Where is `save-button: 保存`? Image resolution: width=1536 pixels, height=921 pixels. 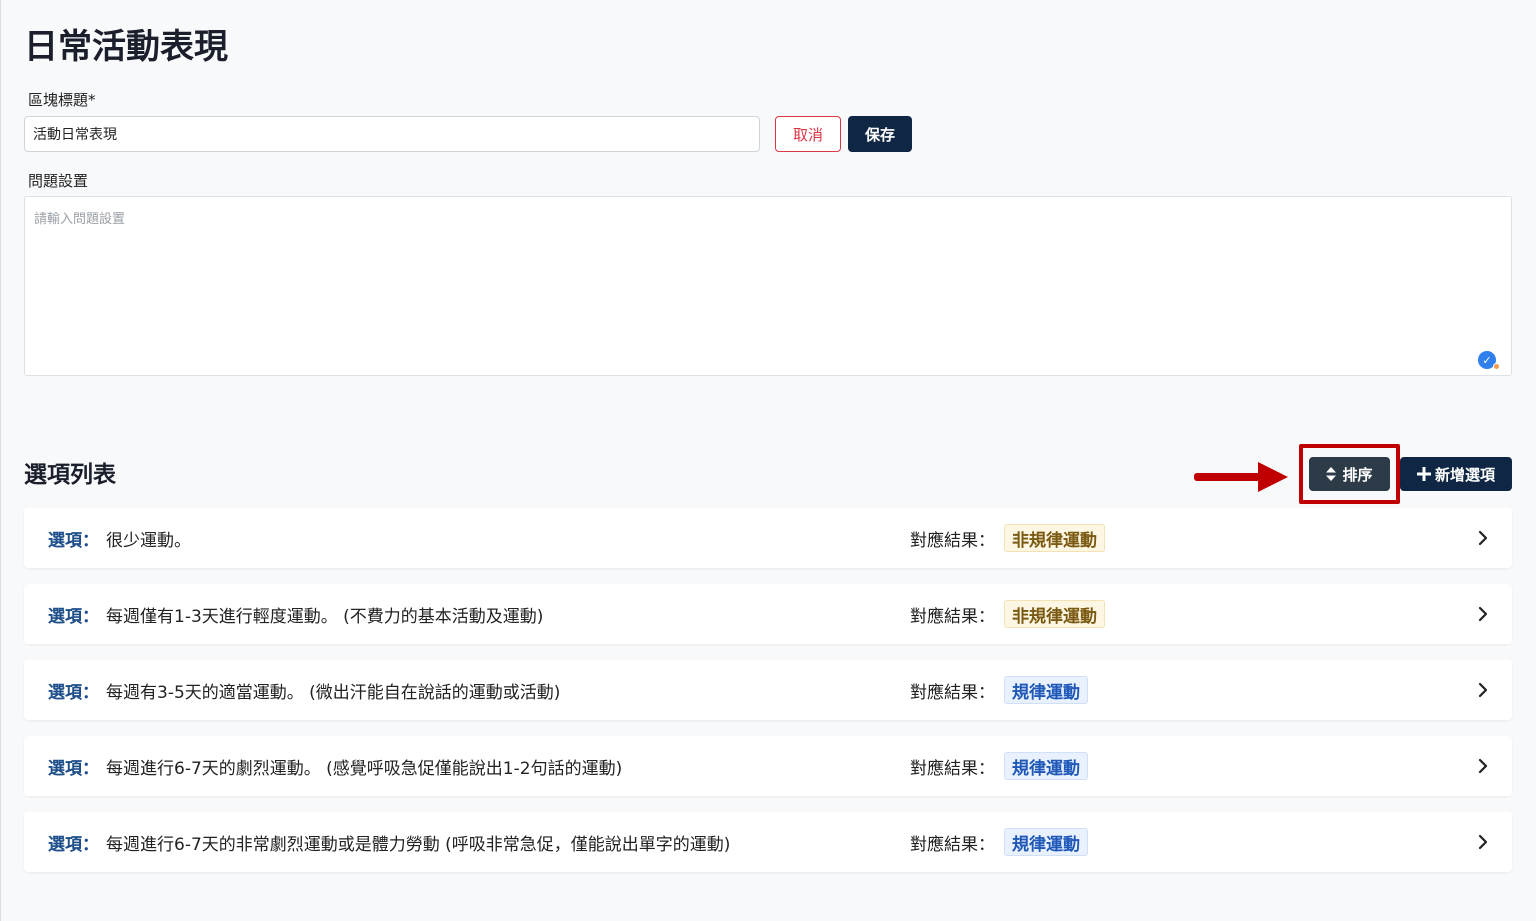
save-button: 保存 is located at coordinates (880, 134).